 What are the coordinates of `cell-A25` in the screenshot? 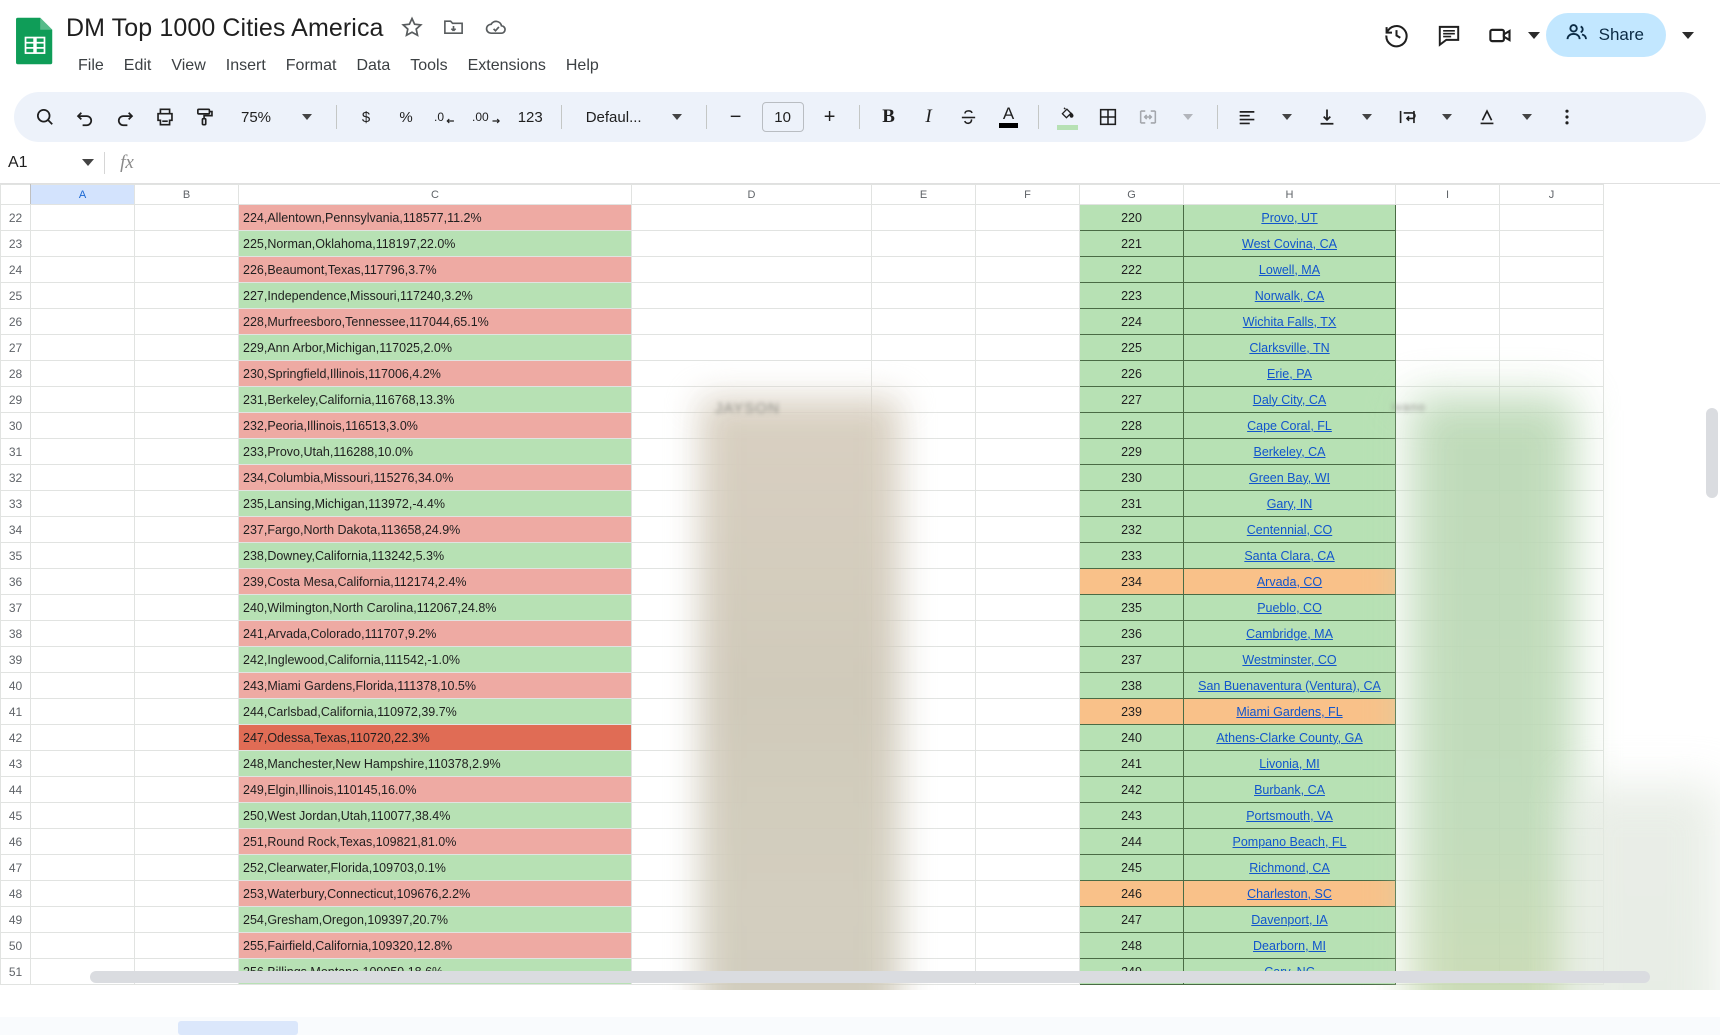 It's located at (82, 295).